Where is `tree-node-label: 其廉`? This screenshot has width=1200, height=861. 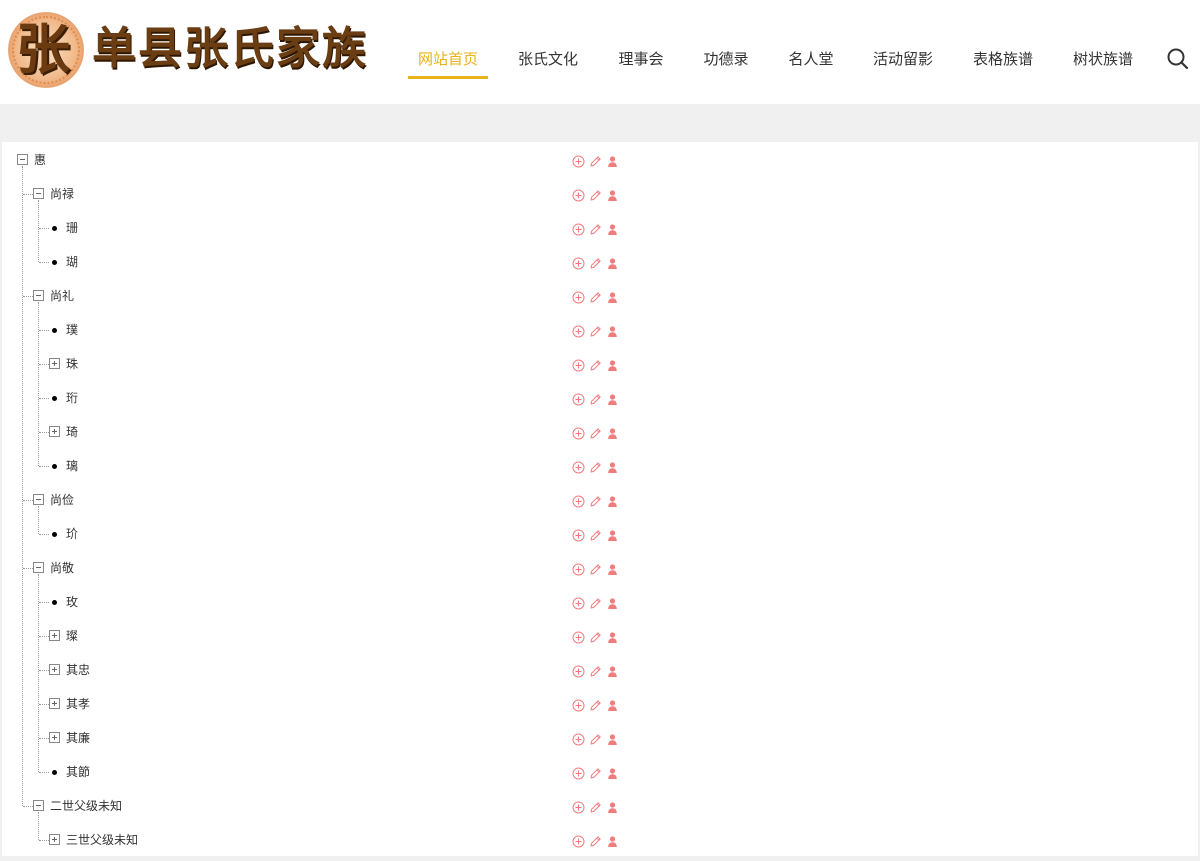
tree-node-label: 其廉 is located at coordinates (78, 738).